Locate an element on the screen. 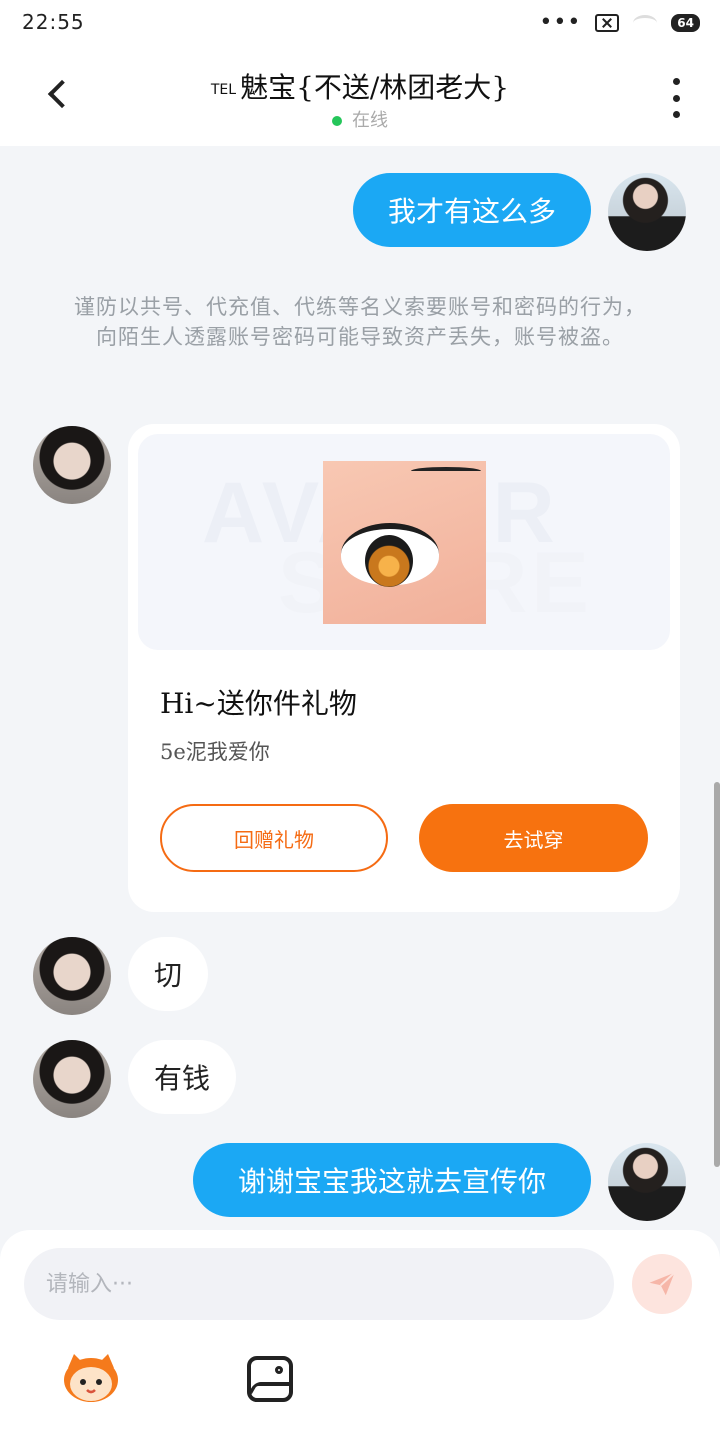  message-text: 我才有这么多 is located at coordinates (471, 211).